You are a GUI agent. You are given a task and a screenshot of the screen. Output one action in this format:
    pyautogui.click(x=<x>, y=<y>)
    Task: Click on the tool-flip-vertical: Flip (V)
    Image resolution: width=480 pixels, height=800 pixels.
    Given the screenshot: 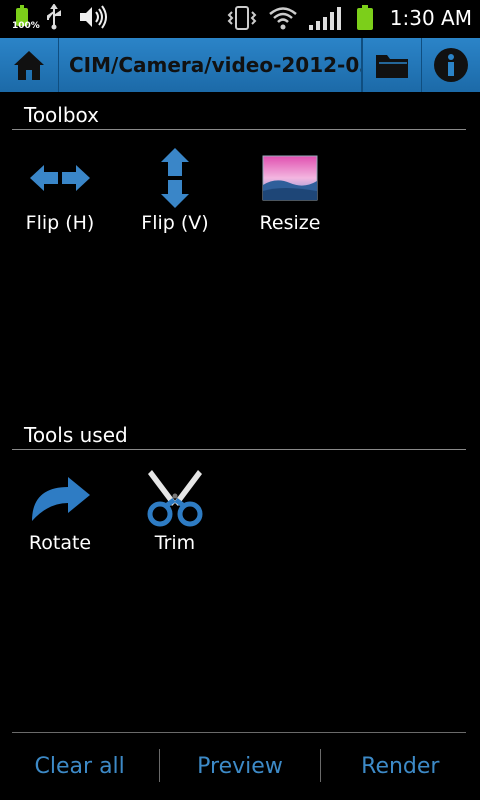 What is the action you would take?
    pyautogui.click(x=175, y=190)
    